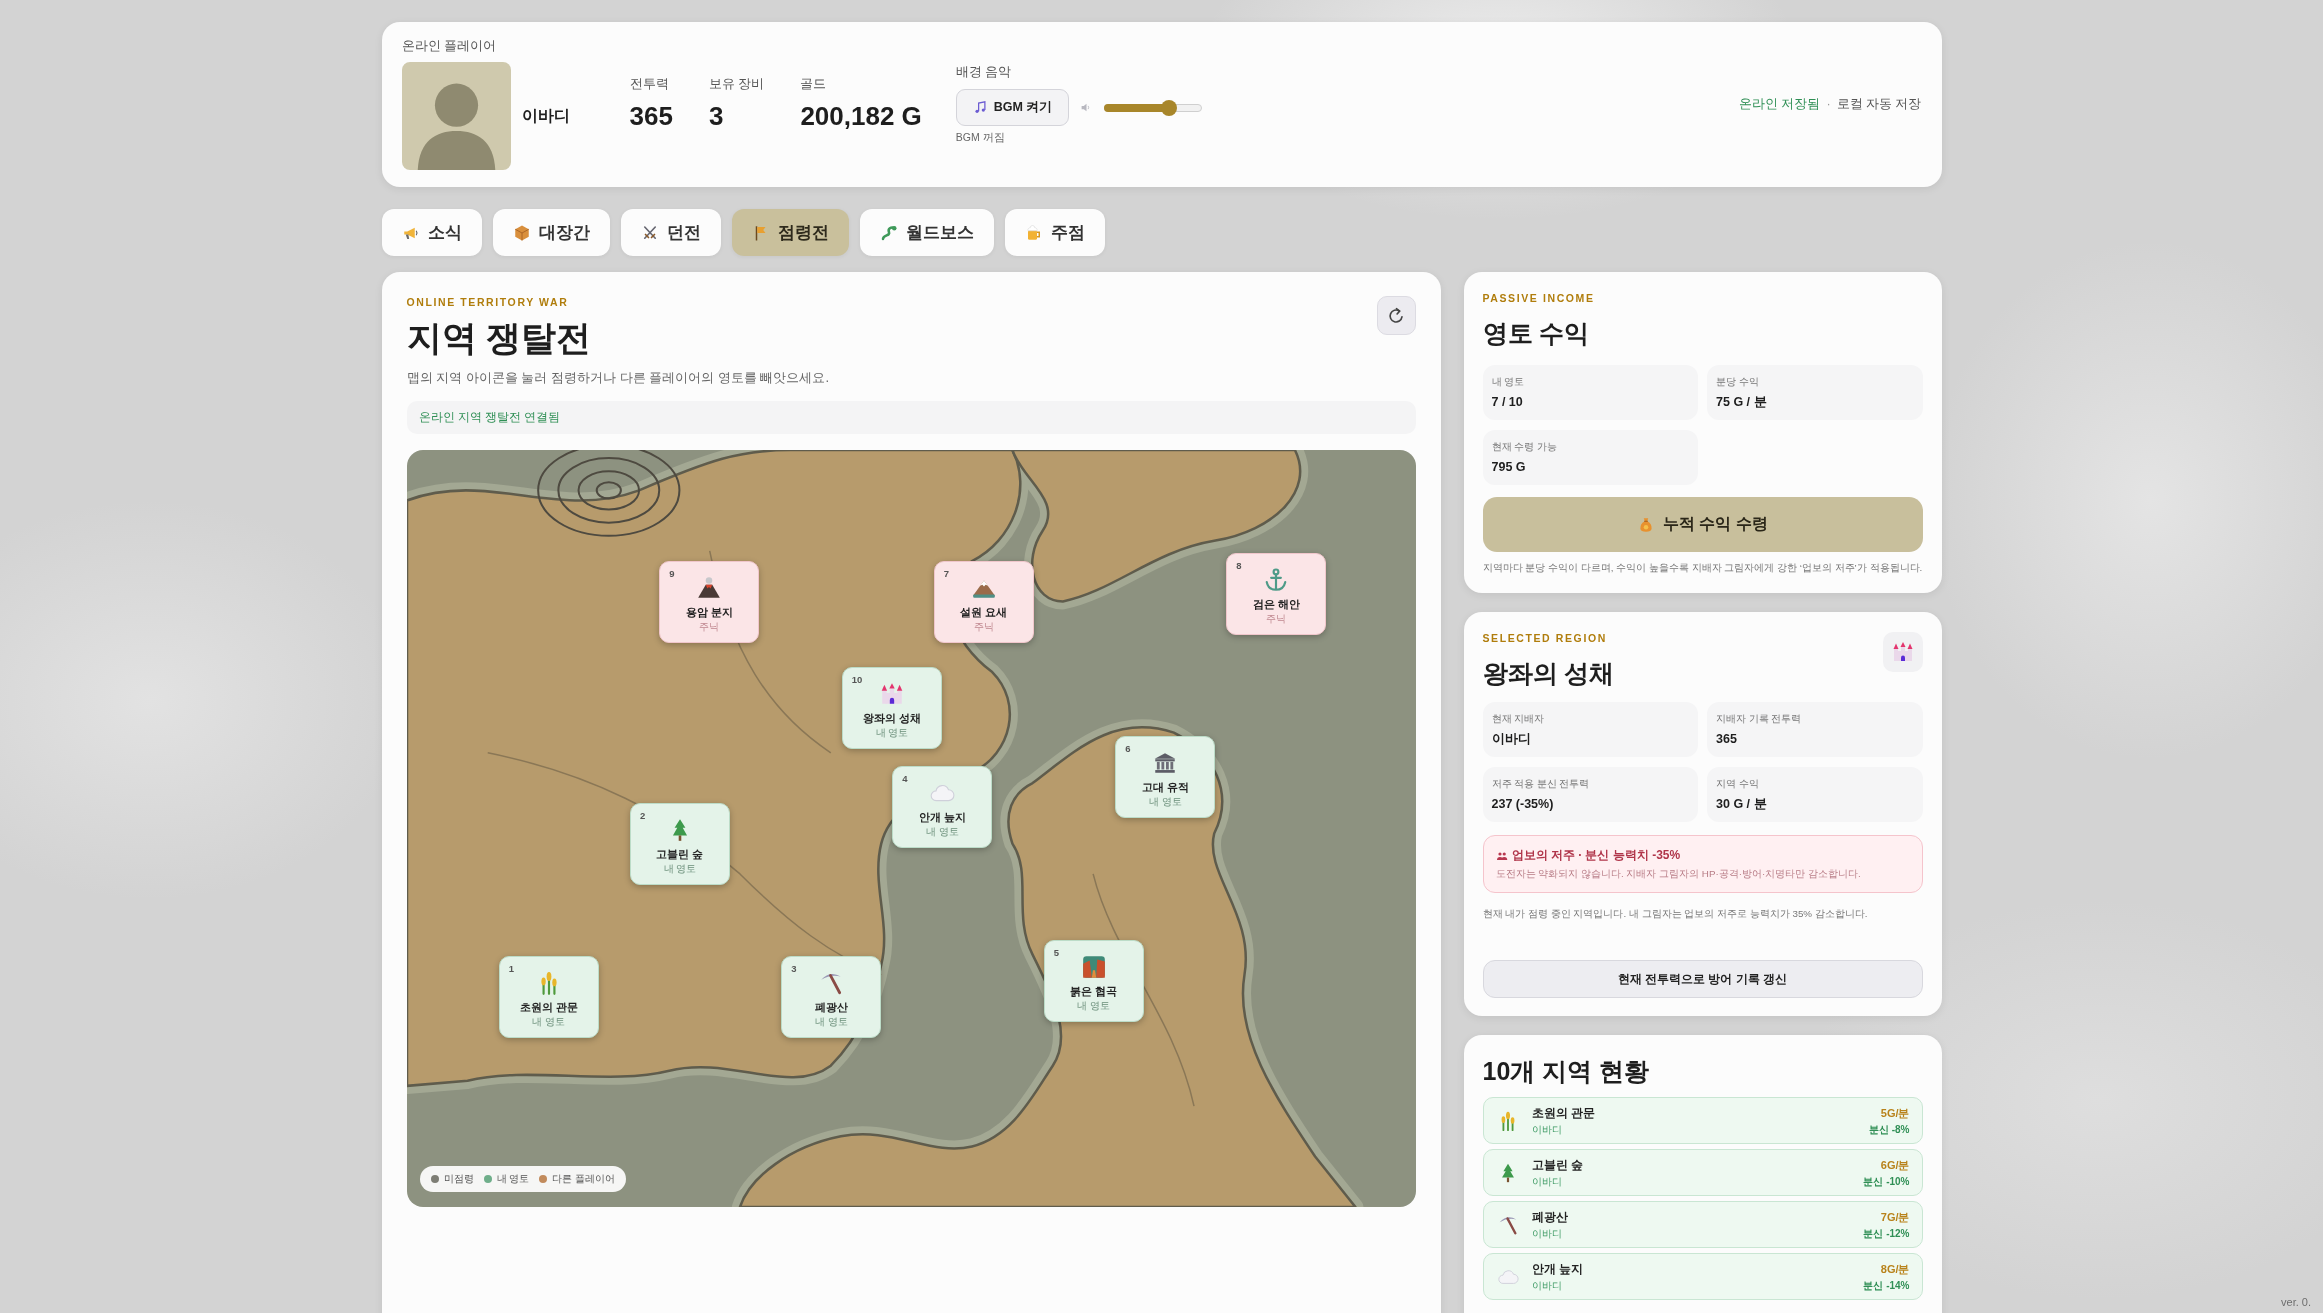 The width and height of the screenshot is (2323, 1313). What do you see at coordinates (521, 232) in the screenshot?
I see `box-icon` at bounding box center [521, 232].